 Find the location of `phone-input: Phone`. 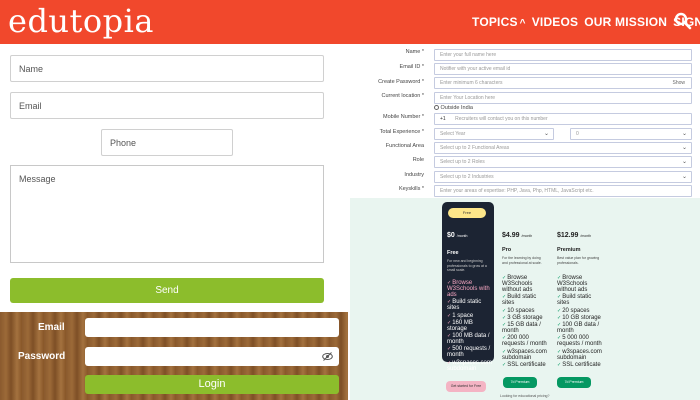

phone-input: Phone is located at coordinates (167, 142).